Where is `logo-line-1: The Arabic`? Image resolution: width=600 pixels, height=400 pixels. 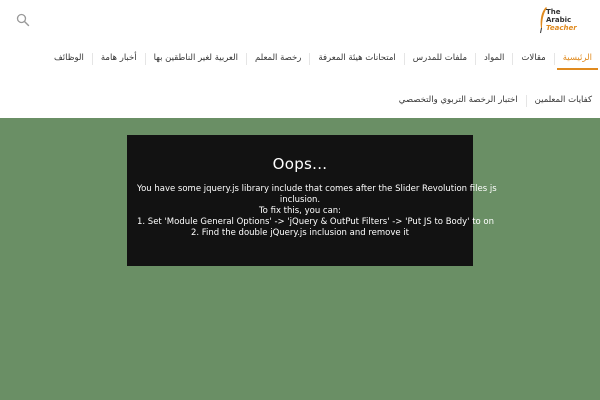 logo-line-1: The Arabic is located at coordinates (559, 16).